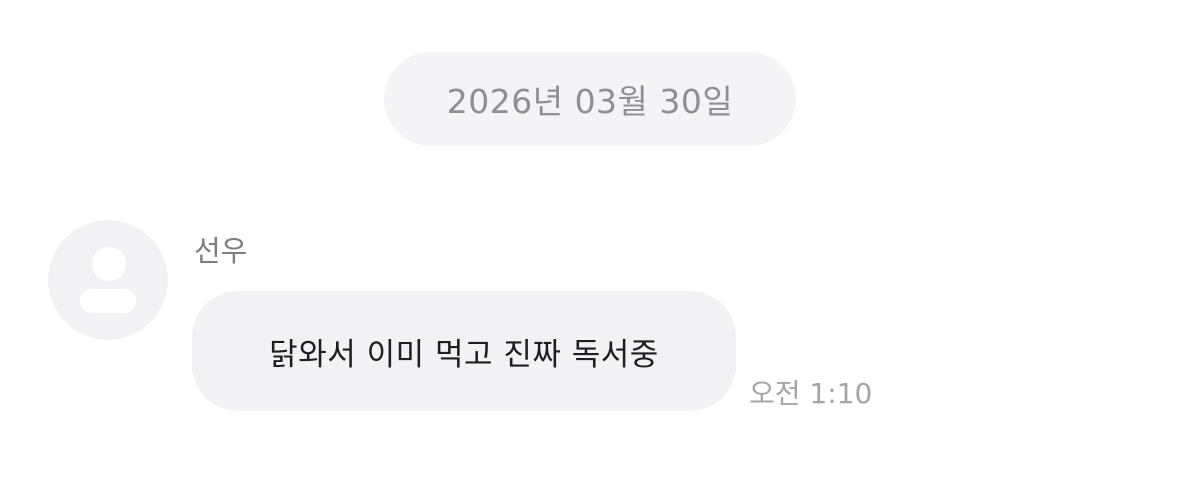  I want to click on message-text: 닭와서 이미 먹고 진짜 독서중, so click(464, 354).